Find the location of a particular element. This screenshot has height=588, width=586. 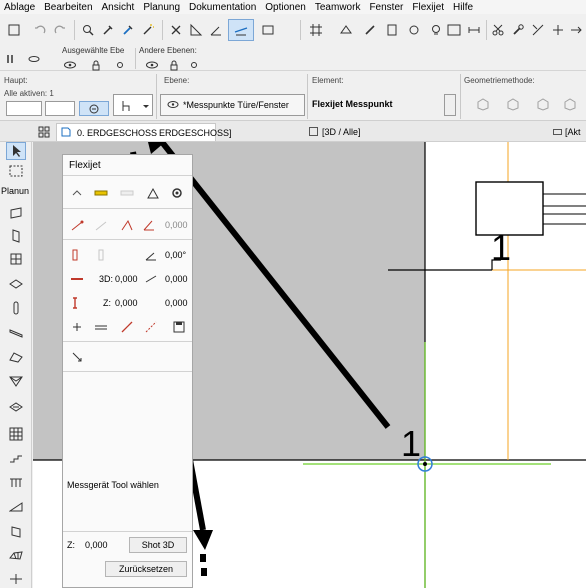

alle-aktiven-label: Alle aktiven: 1 is located at coordinates (29, 93).